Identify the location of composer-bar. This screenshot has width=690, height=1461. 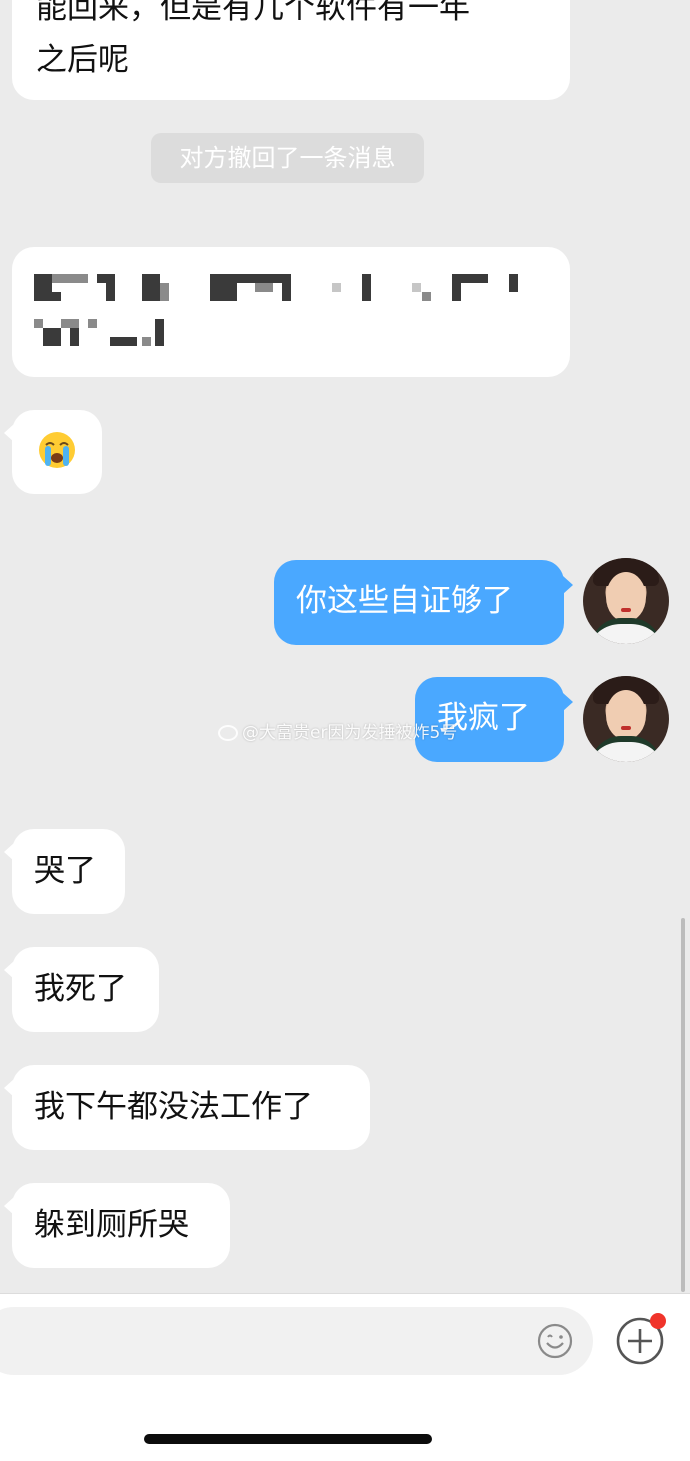
(345, 1377).